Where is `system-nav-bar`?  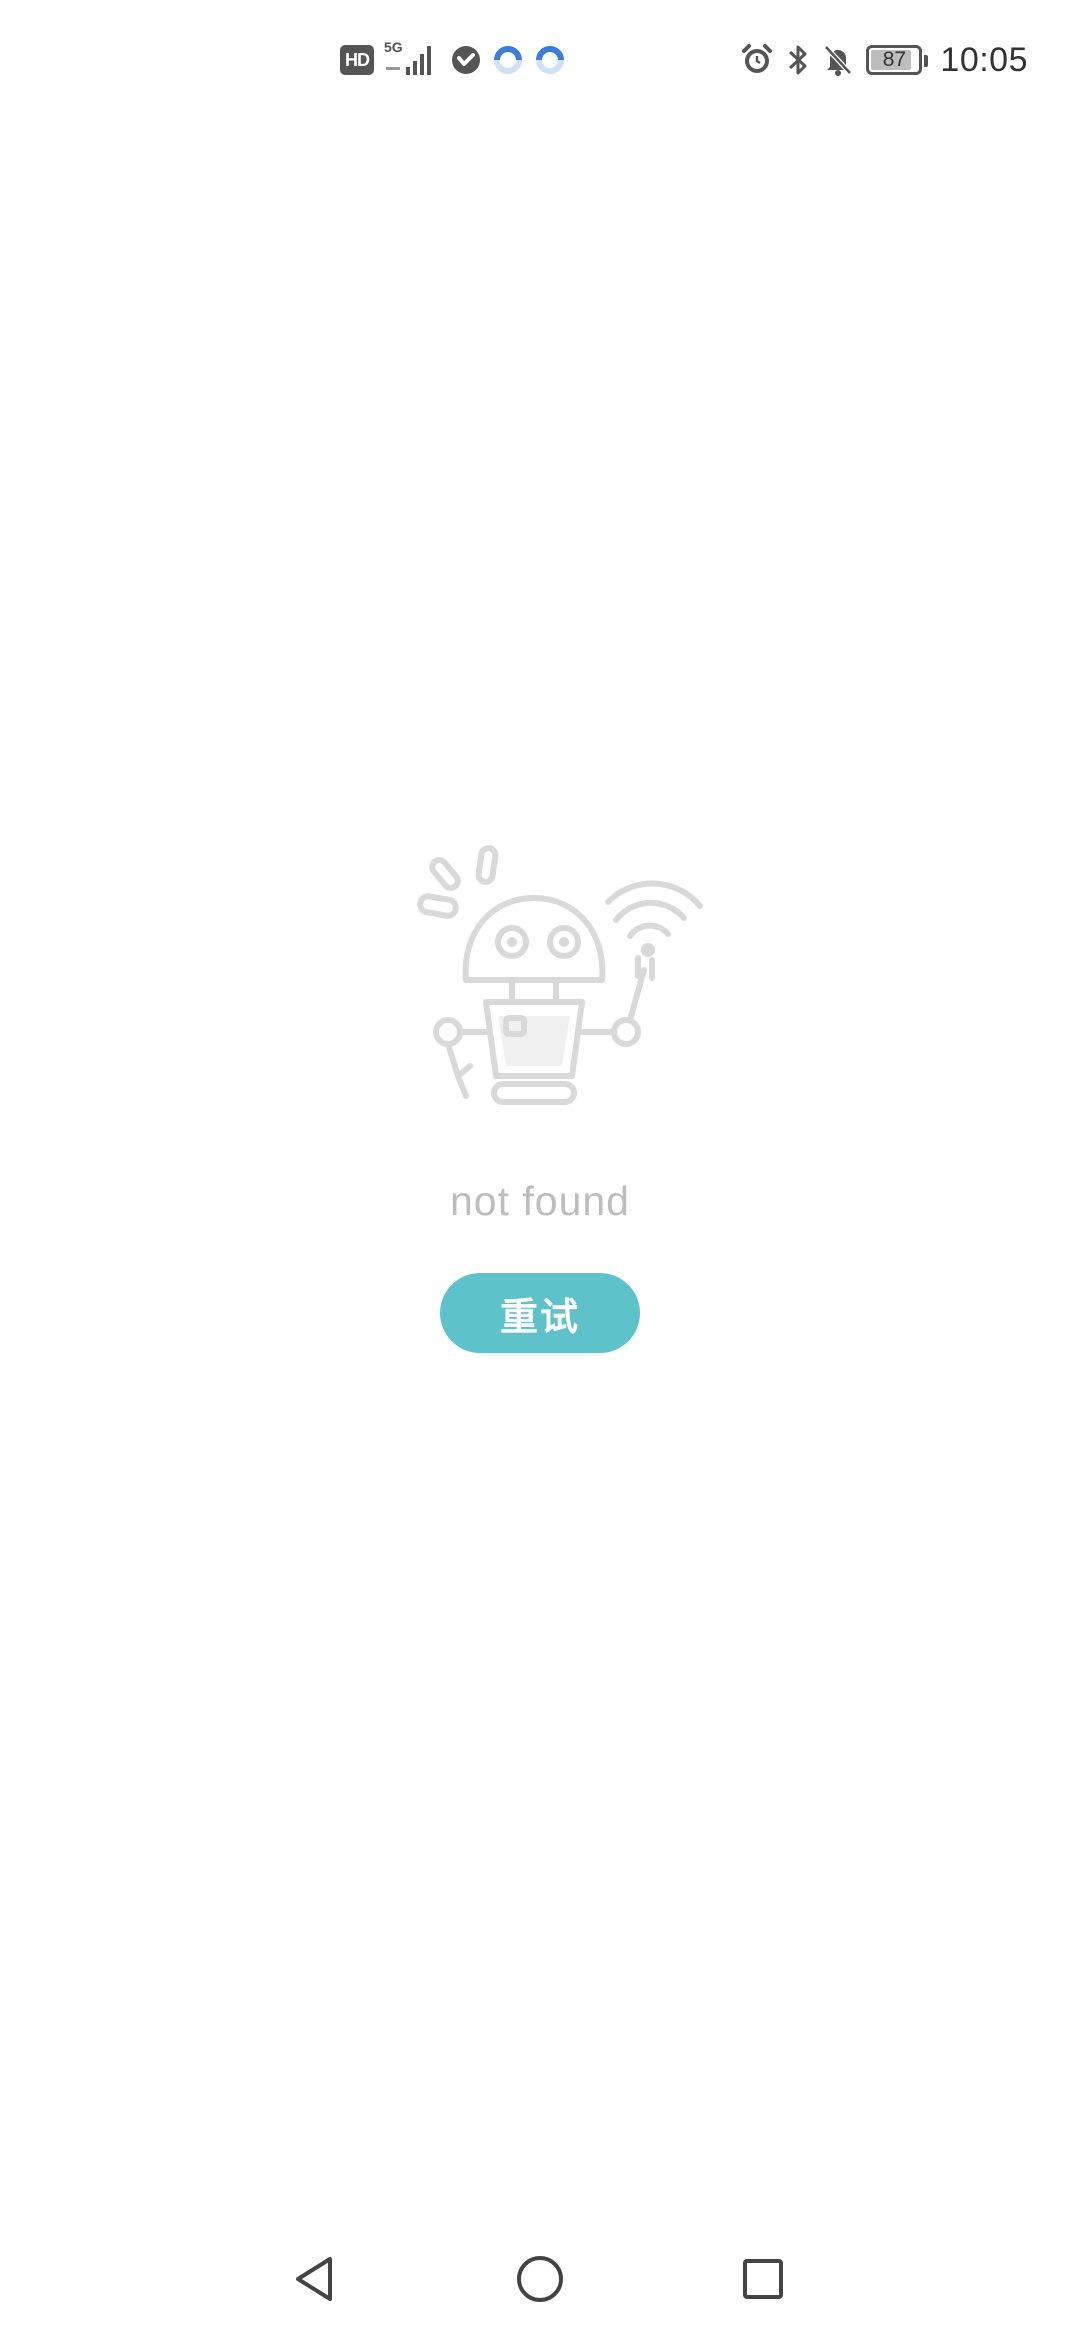 system-nav-bar is located at coordinates (540, 2279).